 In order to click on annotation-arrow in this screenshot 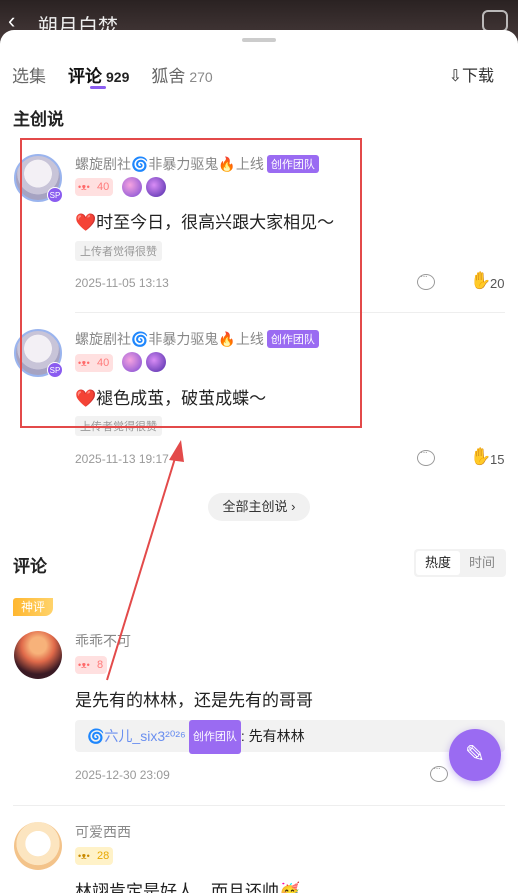, I will do `click(145, 560)`.